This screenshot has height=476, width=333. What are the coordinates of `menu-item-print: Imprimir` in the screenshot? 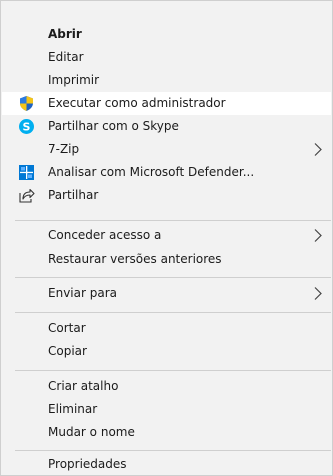 It's located at (166, 80).